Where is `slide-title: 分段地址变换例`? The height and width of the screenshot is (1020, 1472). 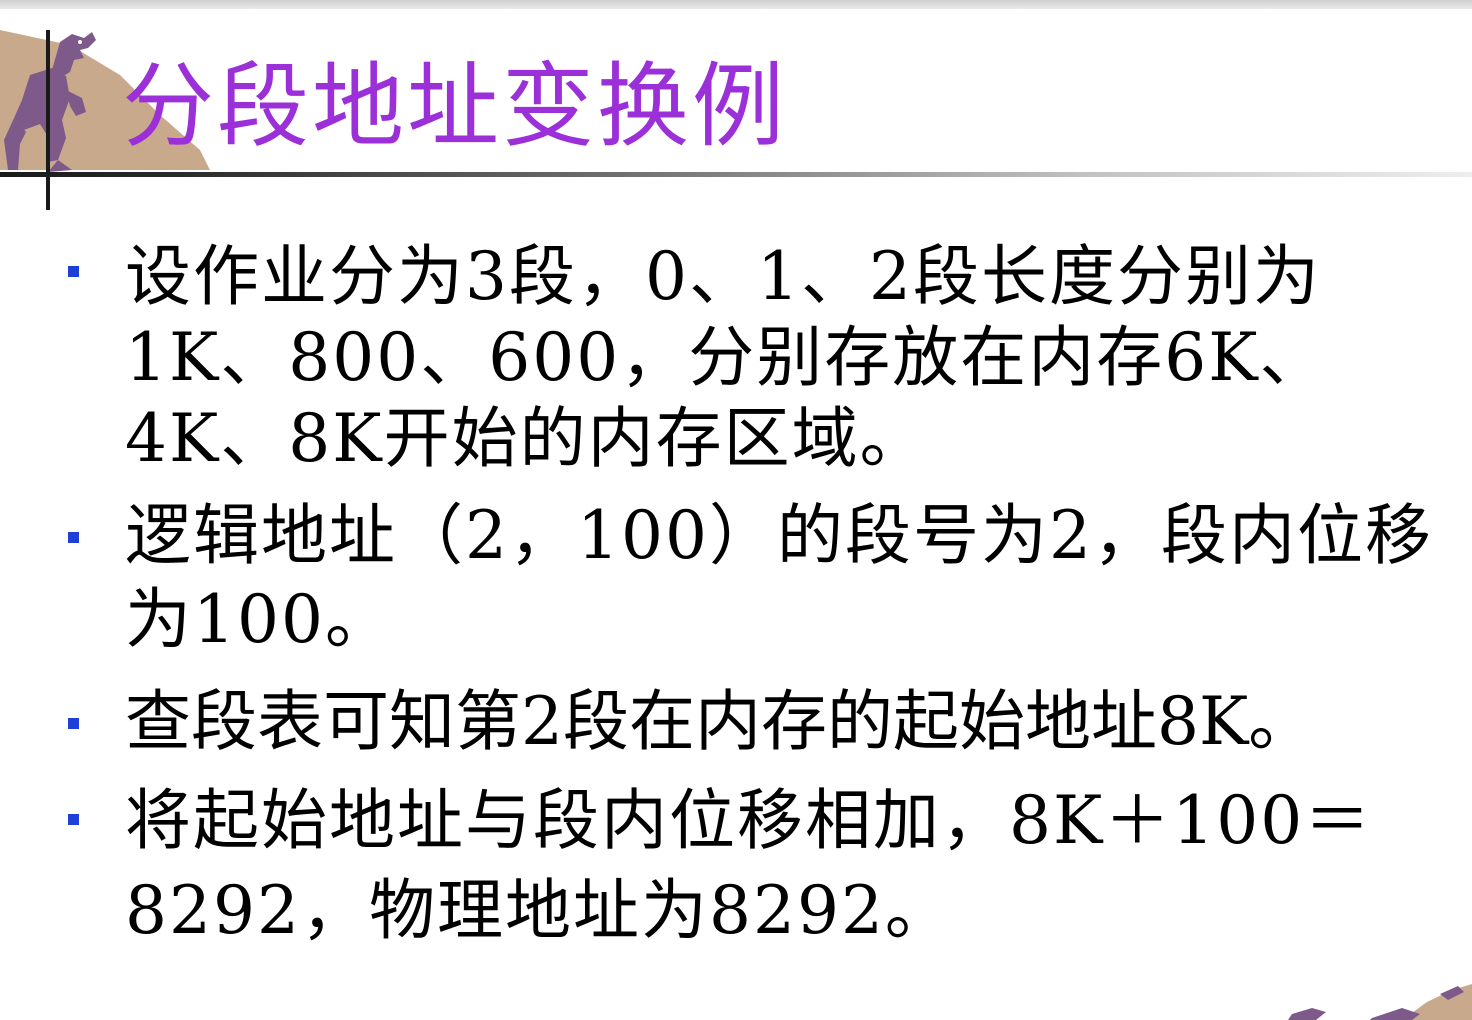
slide-title: 分段地址变换例 is located at coordinates (455, 106).